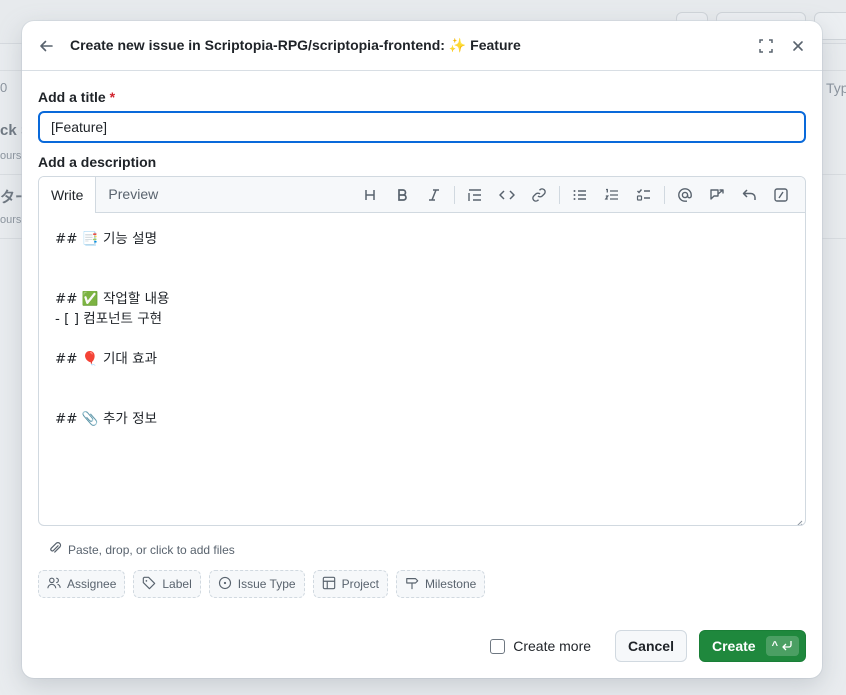  What do you see at coordinates (266, 584) in the screenshot?
I see `issue-type-label: Issue Type` at bounding box center [266, 584].